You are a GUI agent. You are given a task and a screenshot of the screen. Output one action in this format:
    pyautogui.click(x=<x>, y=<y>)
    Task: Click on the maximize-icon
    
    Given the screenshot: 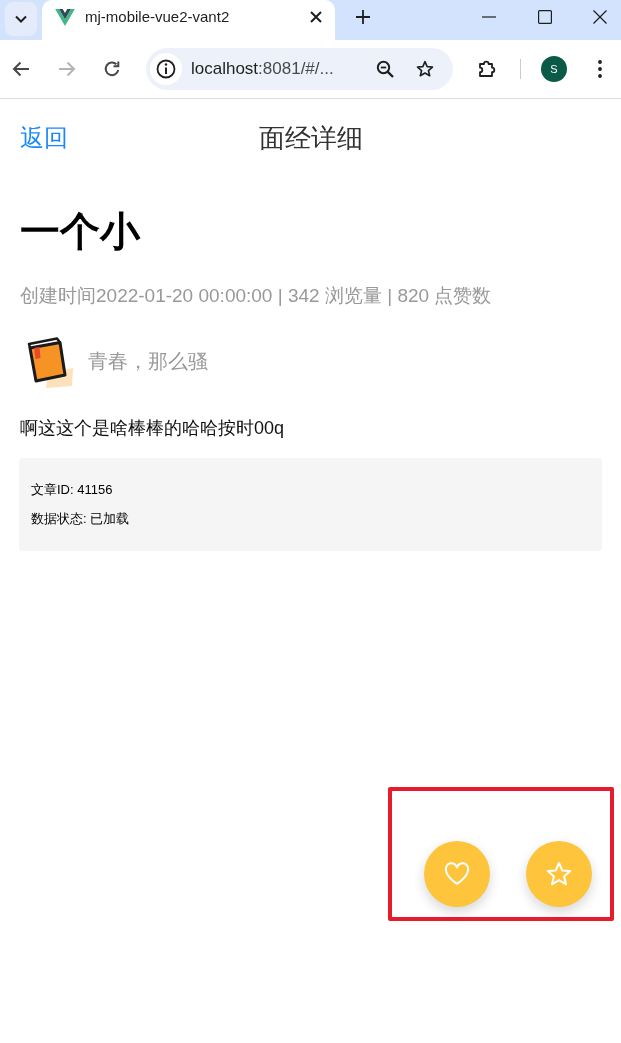 What is the action you would take?
    pyautogui.click(x=545, y=17)
    